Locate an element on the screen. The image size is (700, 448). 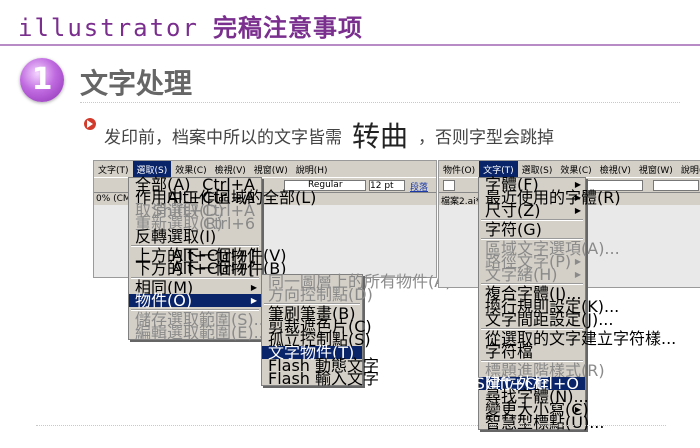
menu-item-label: Flash 輸入文字 is located at coordinates (324, 378).